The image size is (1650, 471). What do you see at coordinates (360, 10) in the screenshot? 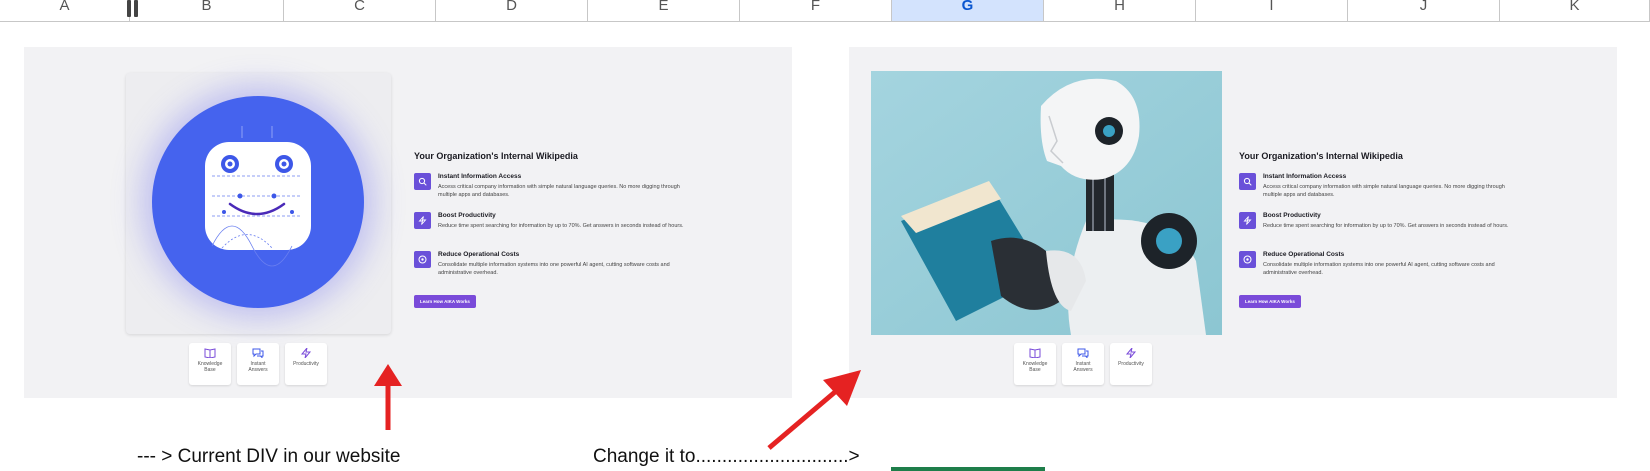
I see `column-header-c: C` at bounding box center [360, 10].